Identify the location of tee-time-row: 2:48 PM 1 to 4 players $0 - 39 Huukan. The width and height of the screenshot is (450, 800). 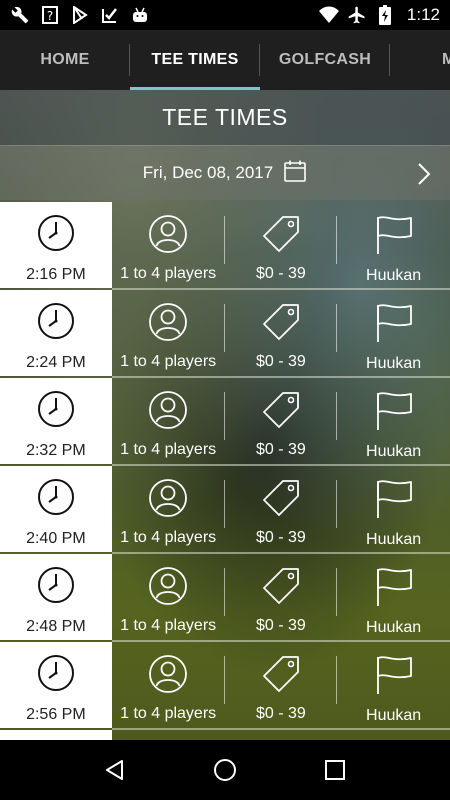
(225, 598).